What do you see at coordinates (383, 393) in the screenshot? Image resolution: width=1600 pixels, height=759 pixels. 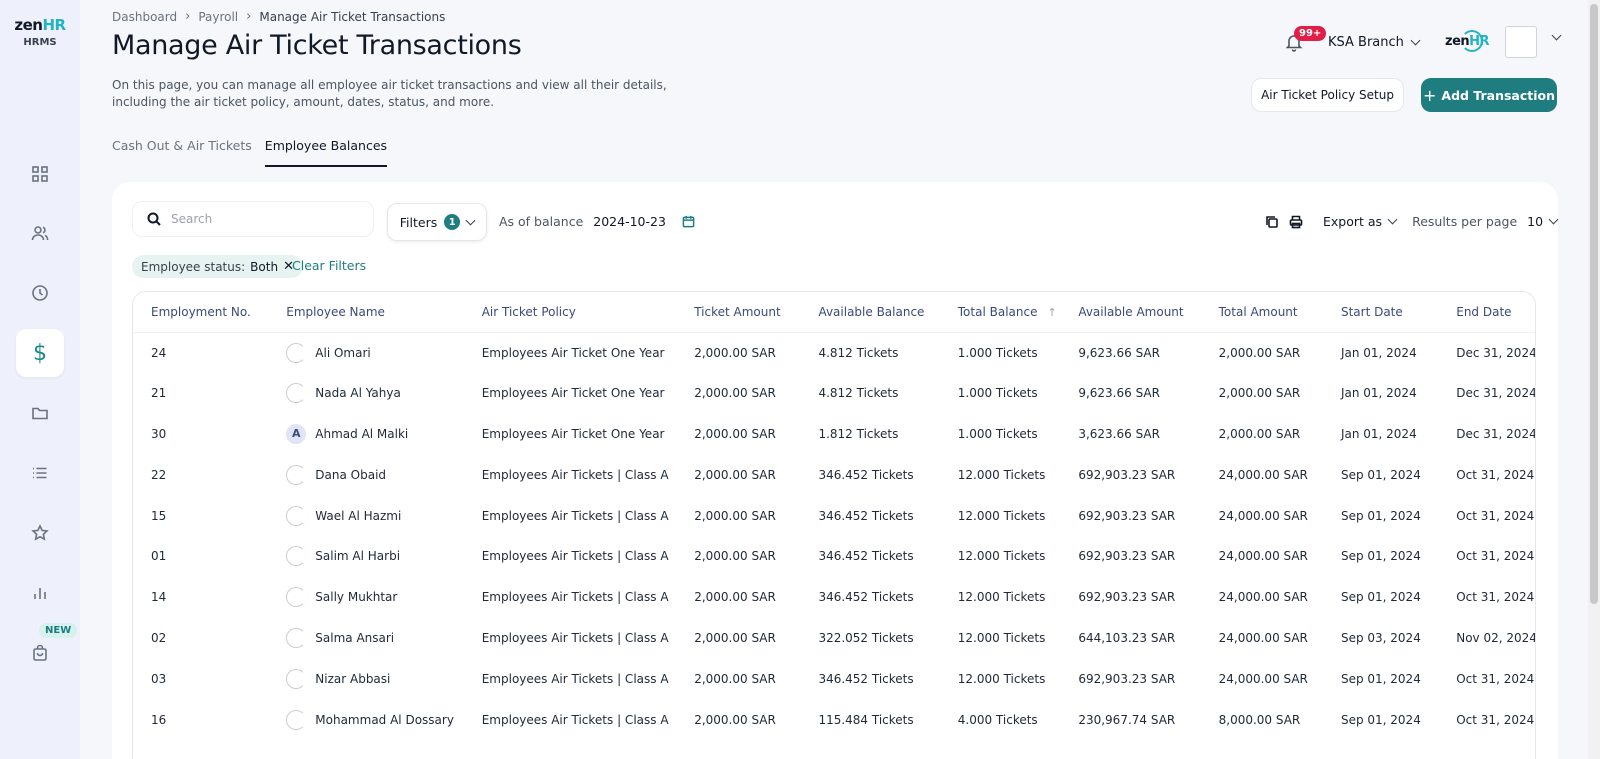 I see `employee-cell: Nada Al Yahya` at bounding box center [383, 393].